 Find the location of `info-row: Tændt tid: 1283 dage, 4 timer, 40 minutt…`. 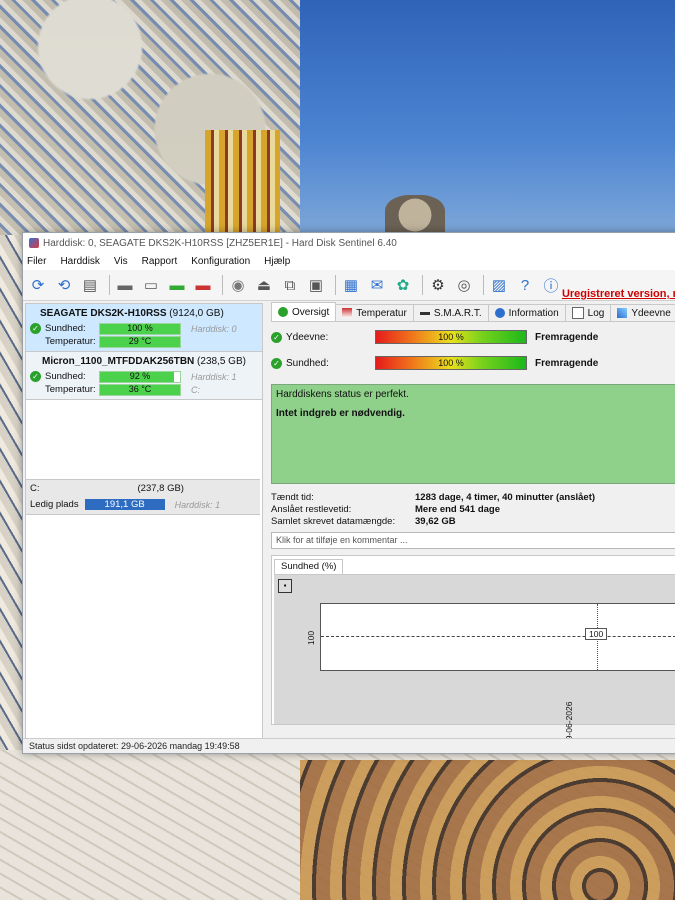

info-row: Tændt tid: 1283 dage, 4 timer, 40 minutt… is located at coordinates (433, 497).